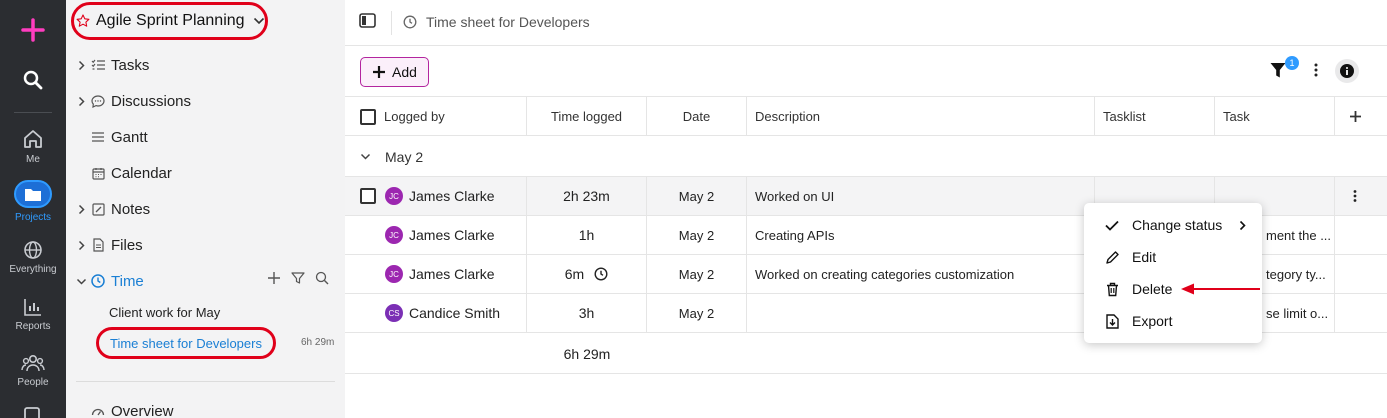 The height and width of the screenshot is (418, 1387). Describe the element at coordinates (587, 313) in the screenshot. I see `time-logged-cell: 3h` at that location.